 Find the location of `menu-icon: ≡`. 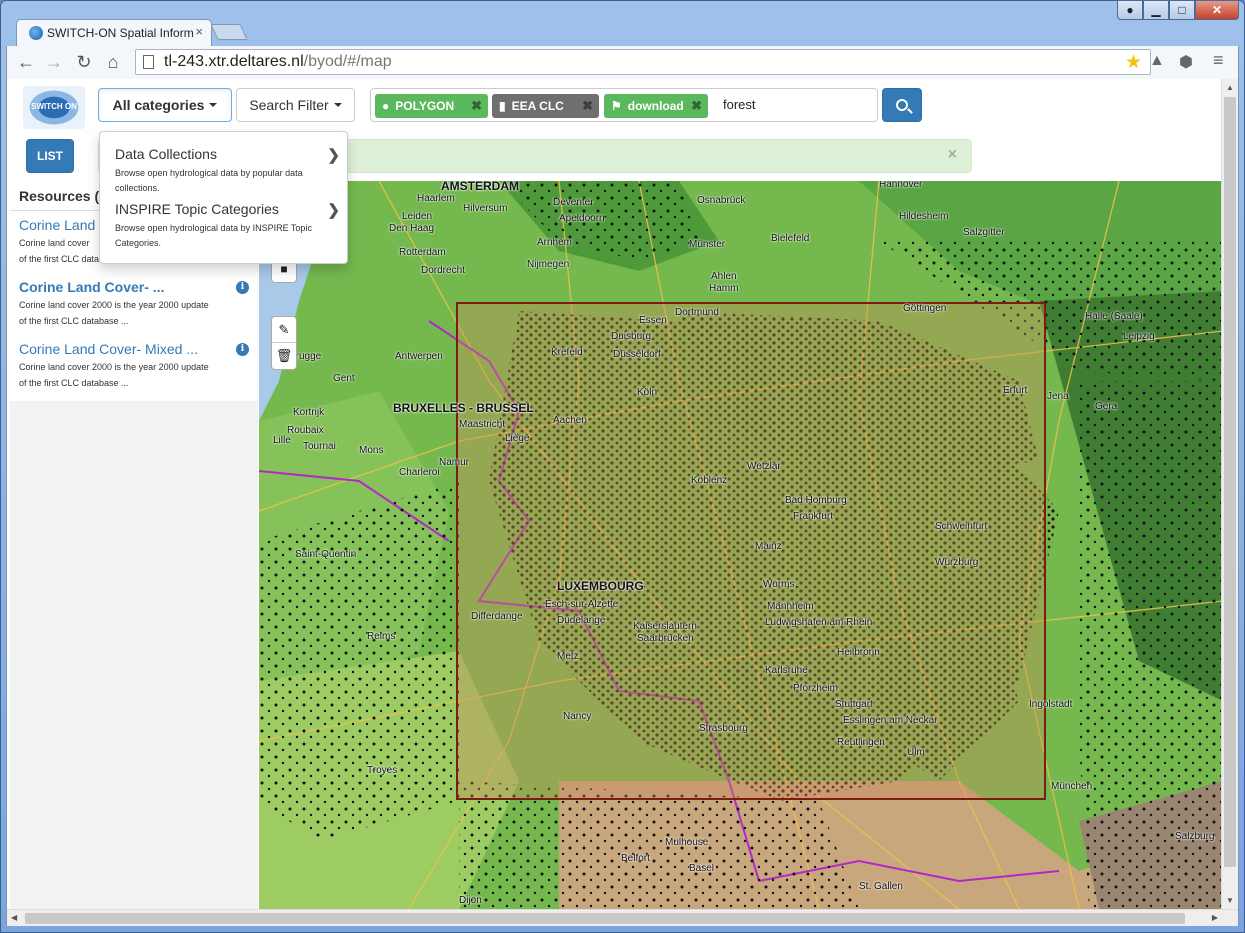

menu-icon: ≡ is located at coordinates (1218, 60).